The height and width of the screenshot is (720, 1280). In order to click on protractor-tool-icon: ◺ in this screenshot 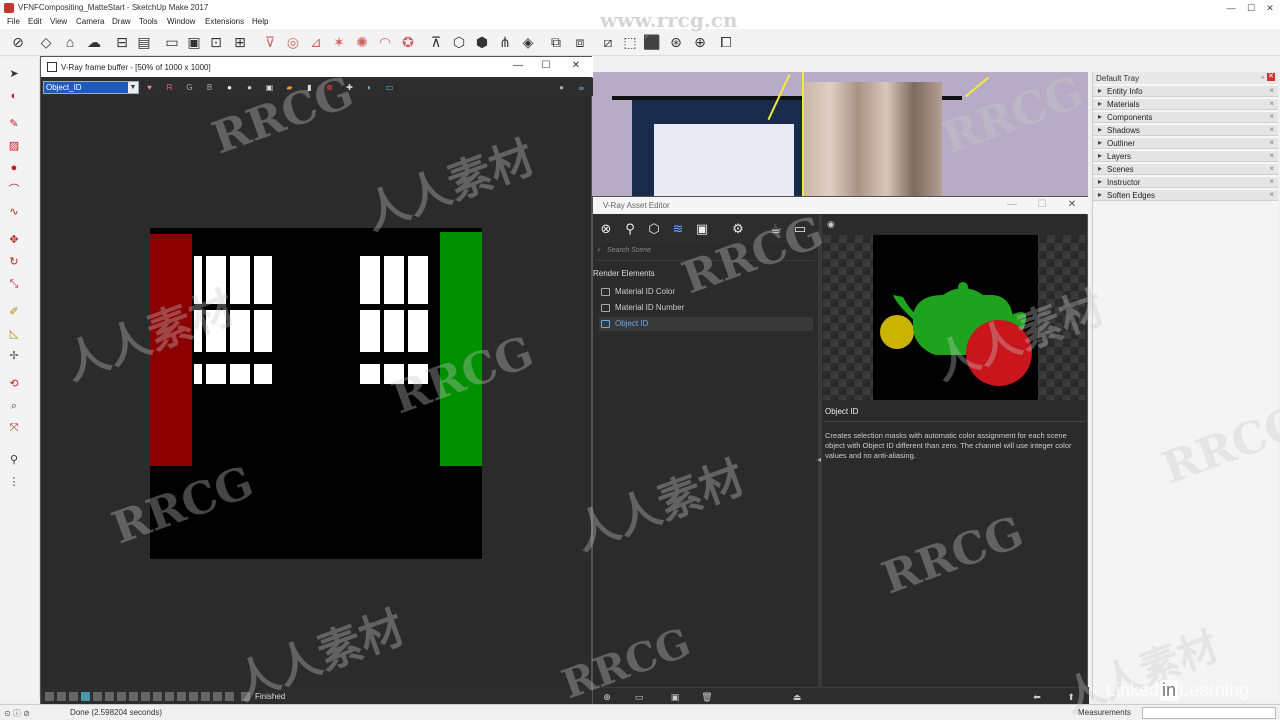, I will do `click(14, 334)`.